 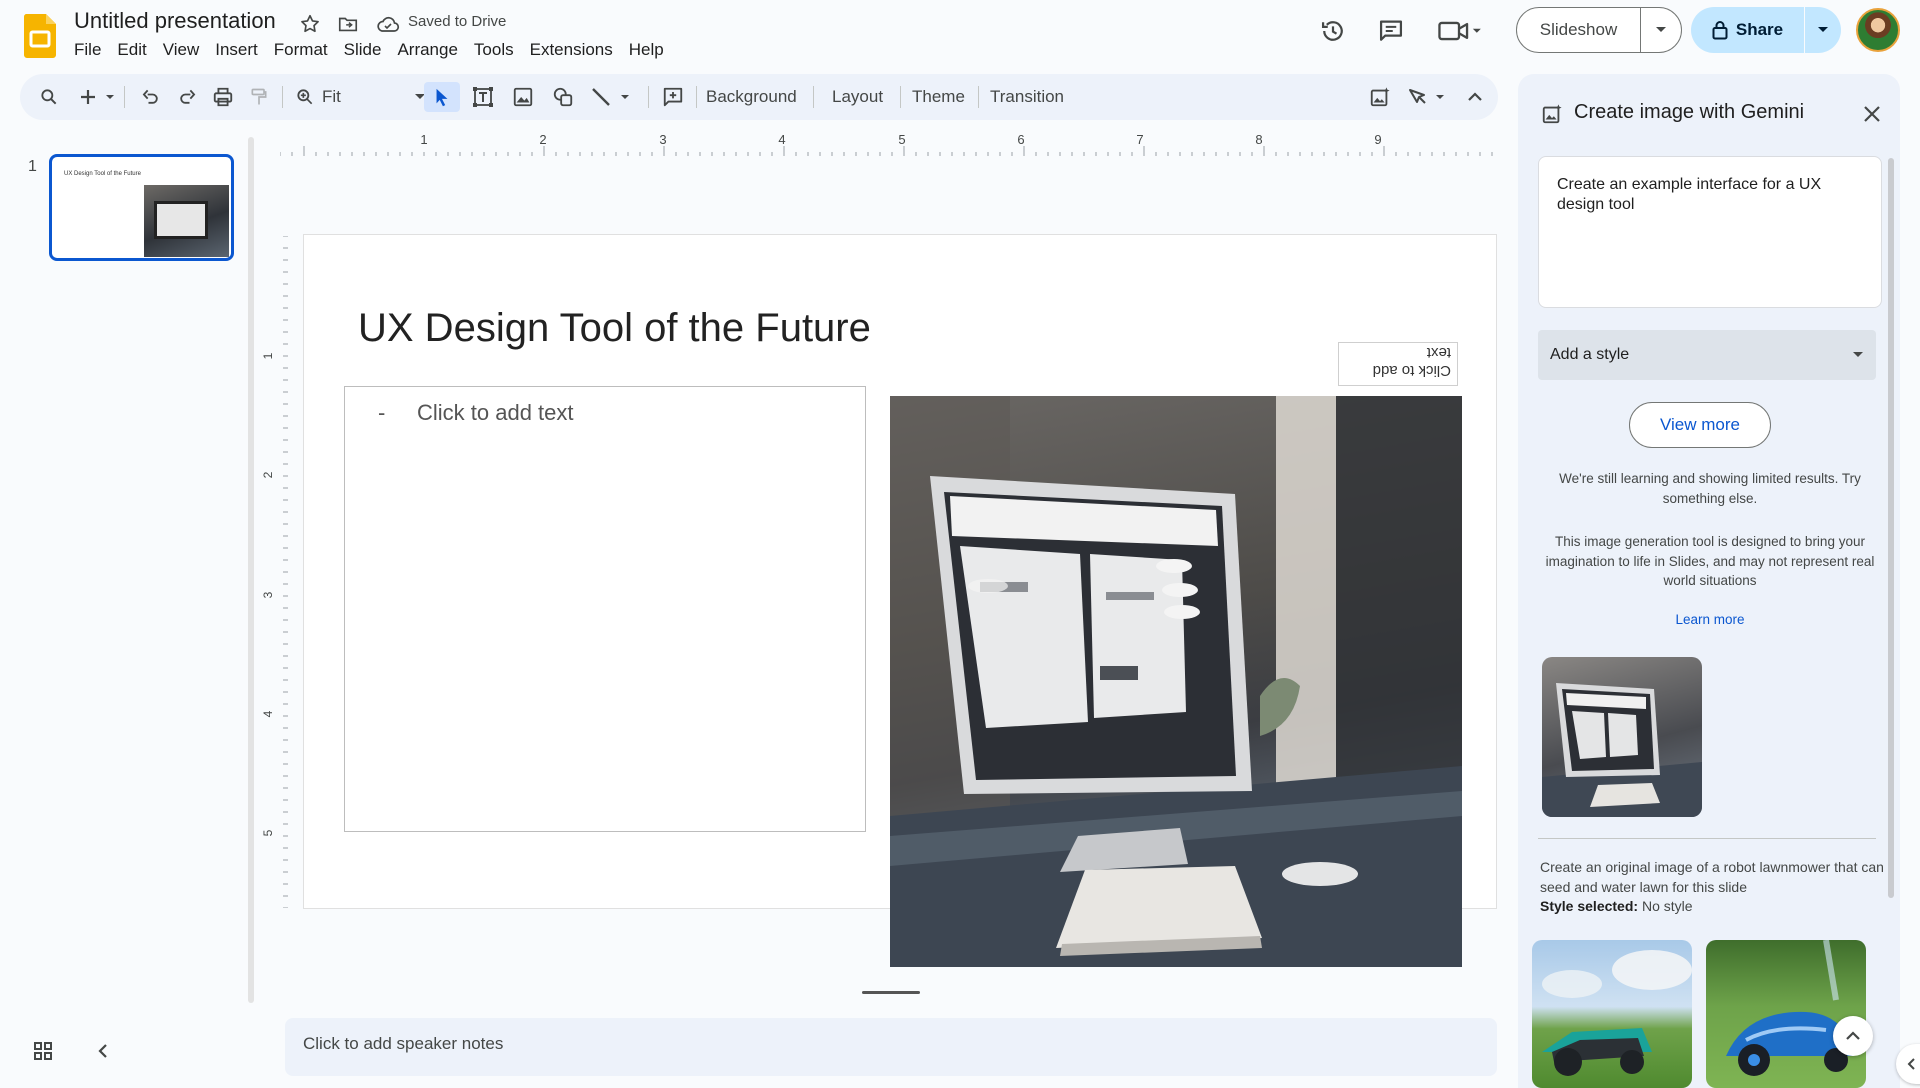 What do you see at coordinates (1707, 355) in the screenshot?
I see `style-select: Add a style` at bounding box center [1707, 355].